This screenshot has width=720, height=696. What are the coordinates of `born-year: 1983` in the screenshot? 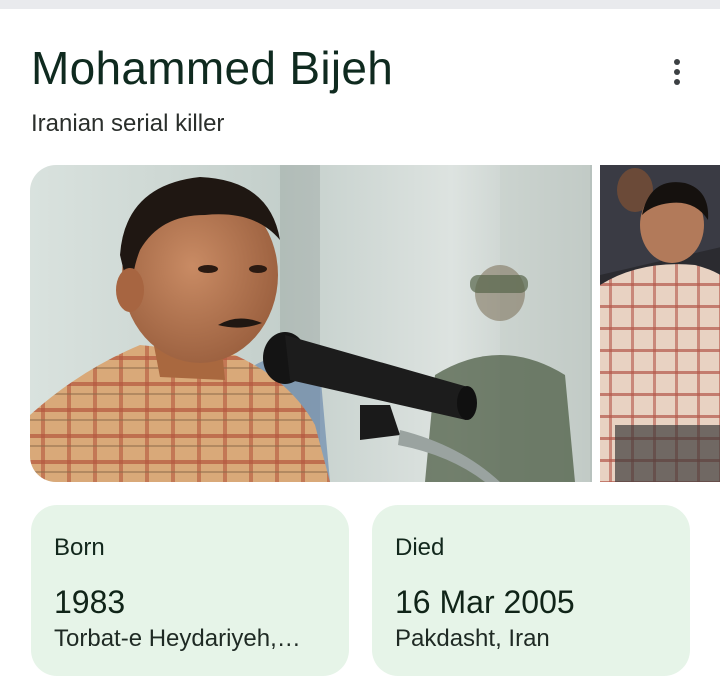 It's located at (90, 602).